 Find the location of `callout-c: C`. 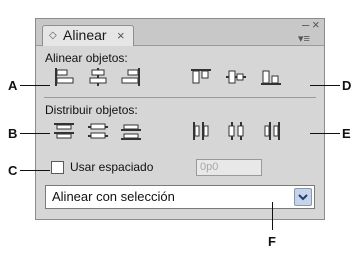

callout-c: C is located at coordinates (13, 170).